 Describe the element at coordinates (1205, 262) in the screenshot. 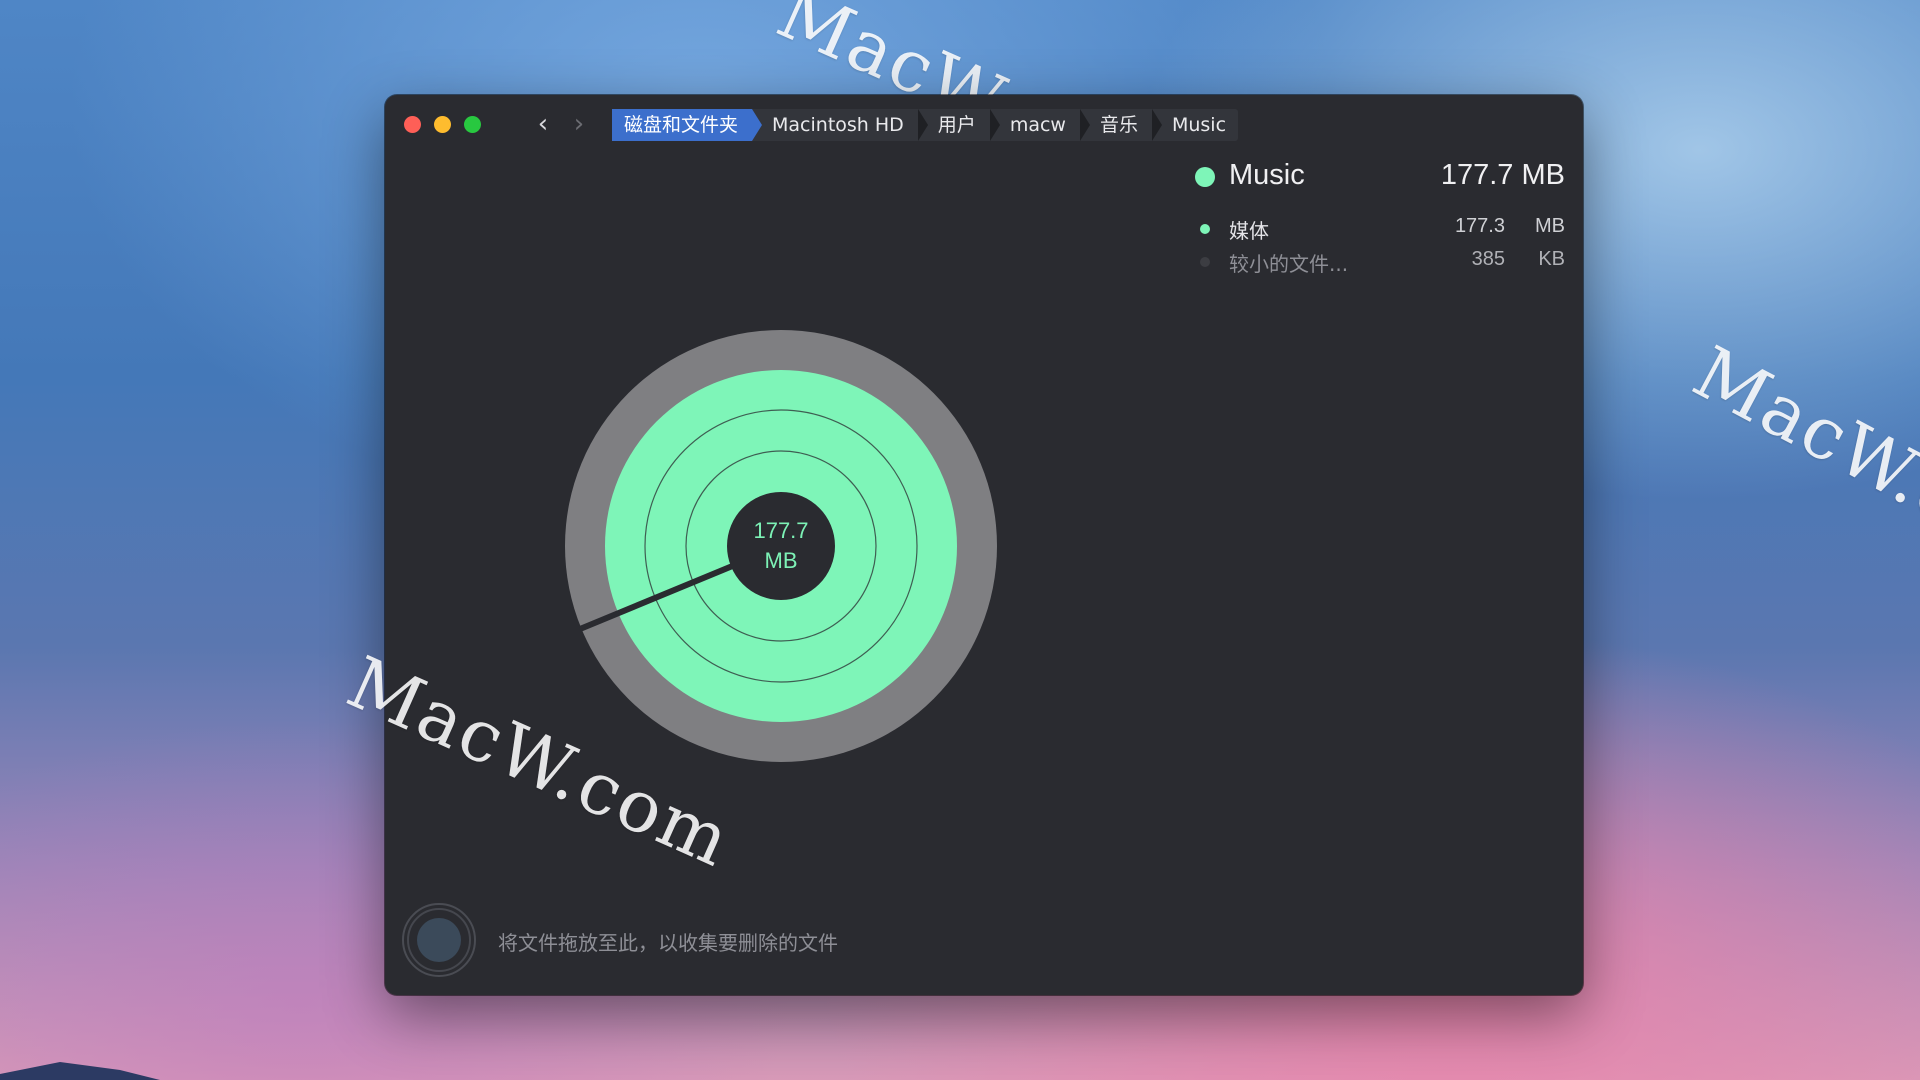

I see `smaller-files-color-dot` at that location.